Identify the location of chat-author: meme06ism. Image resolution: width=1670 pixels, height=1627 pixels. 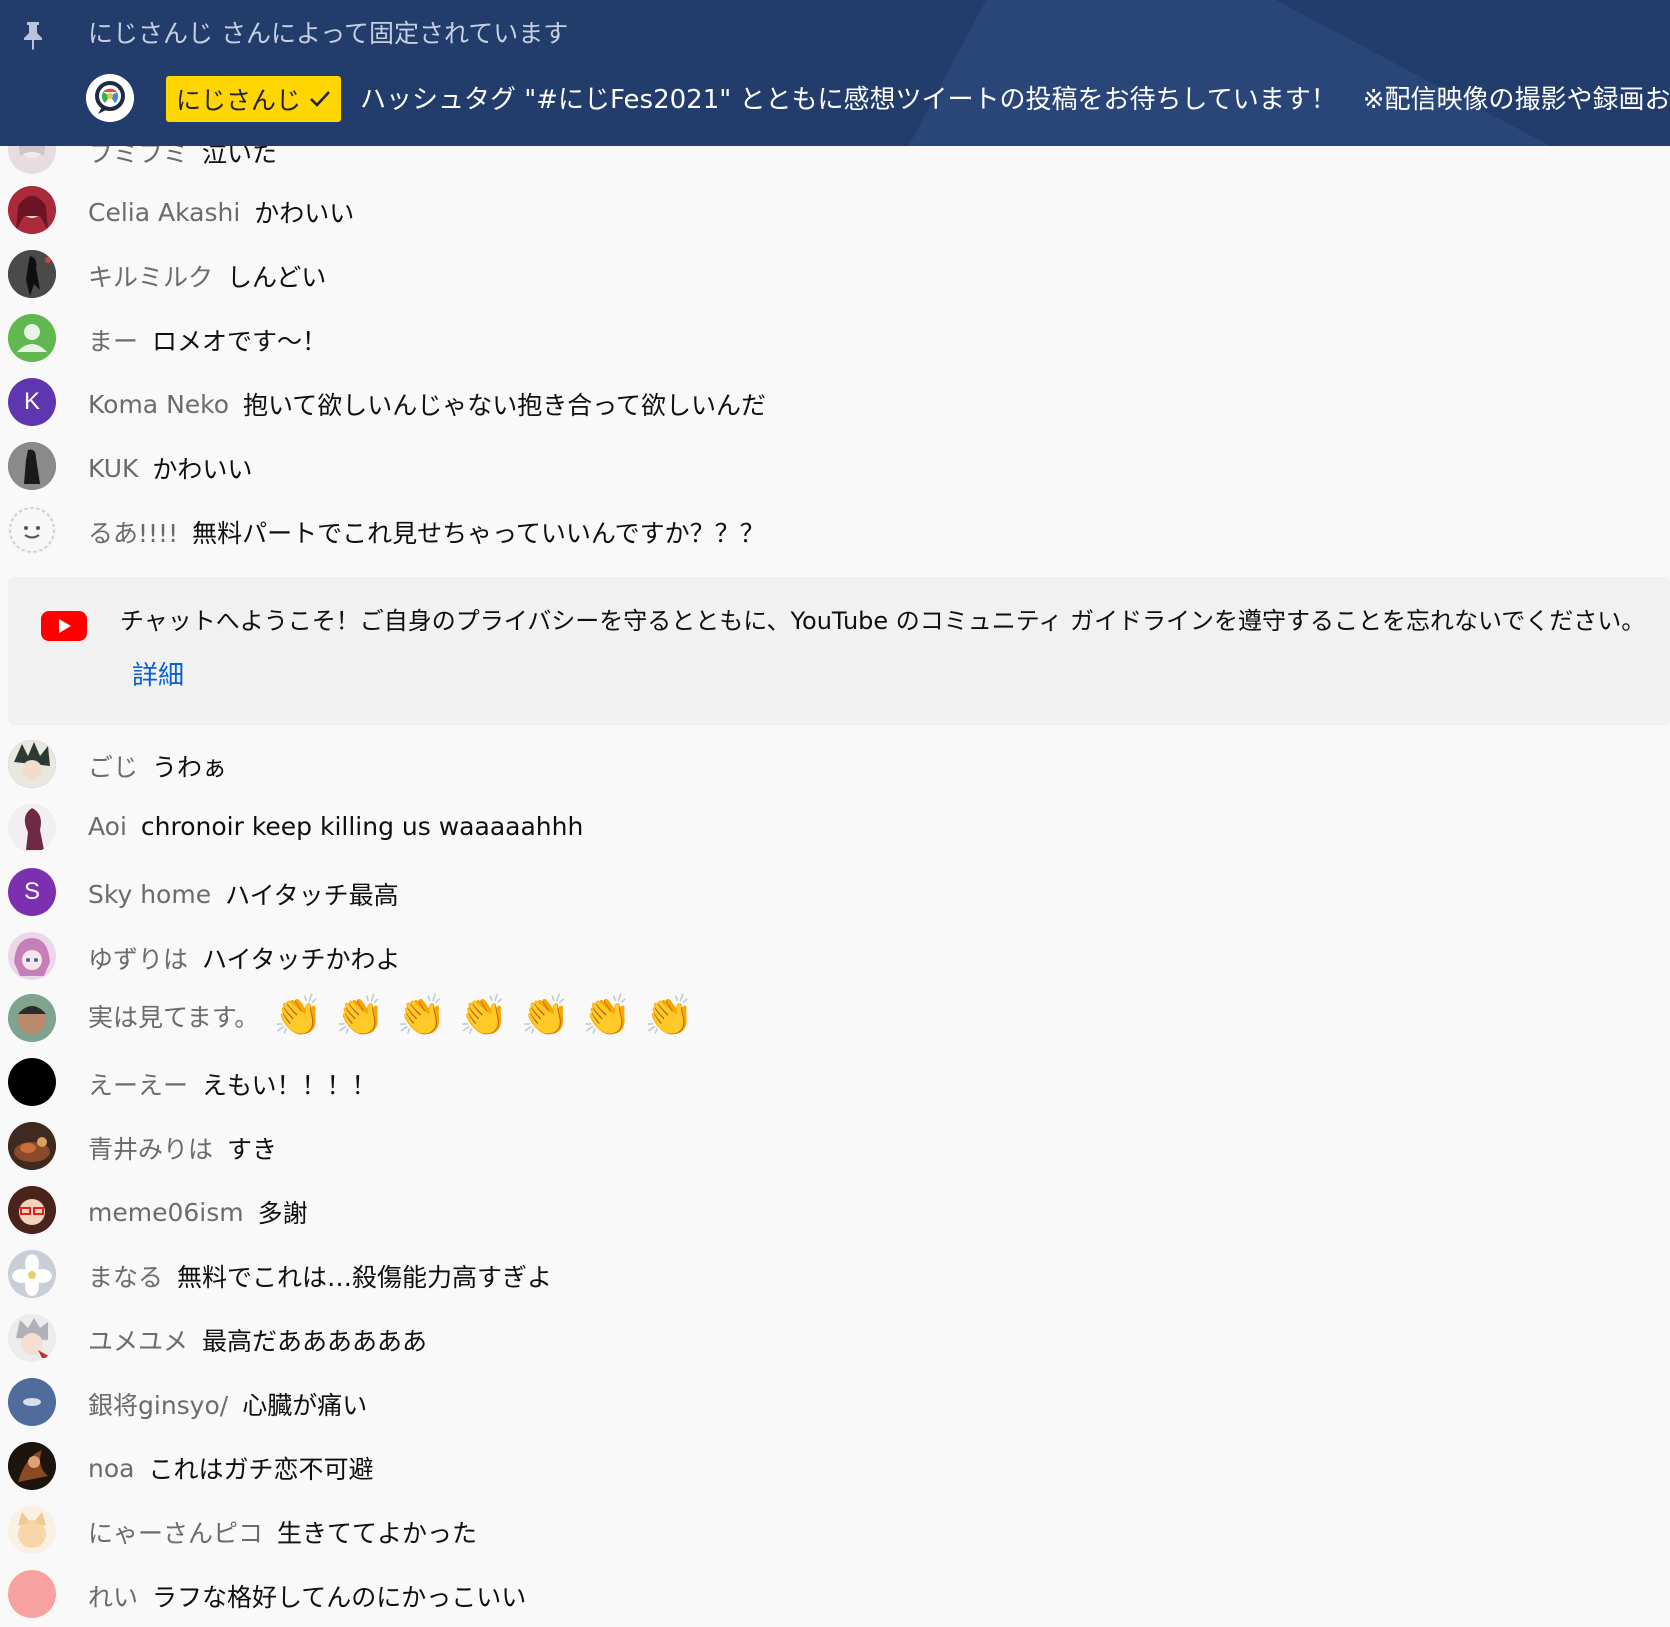
(166, 1212).